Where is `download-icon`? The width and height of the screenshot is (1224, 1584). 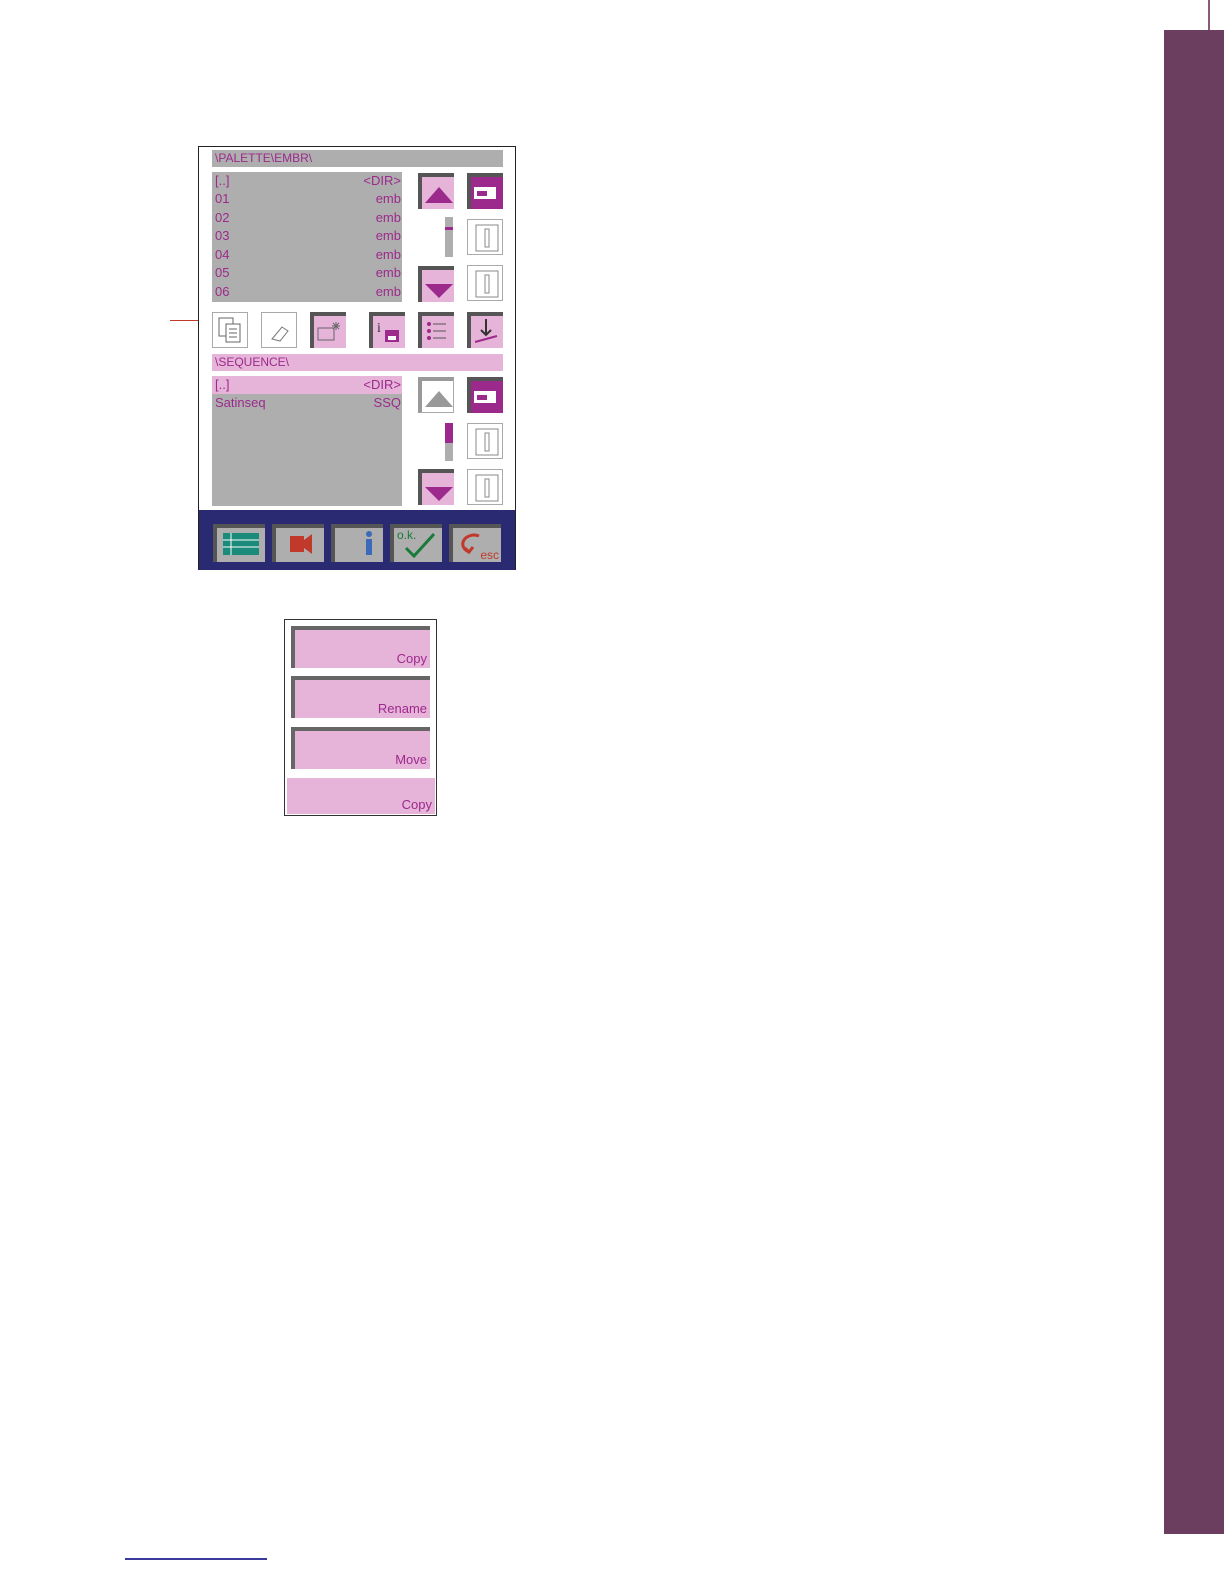
download-icon is located at coordinates (486, 331).